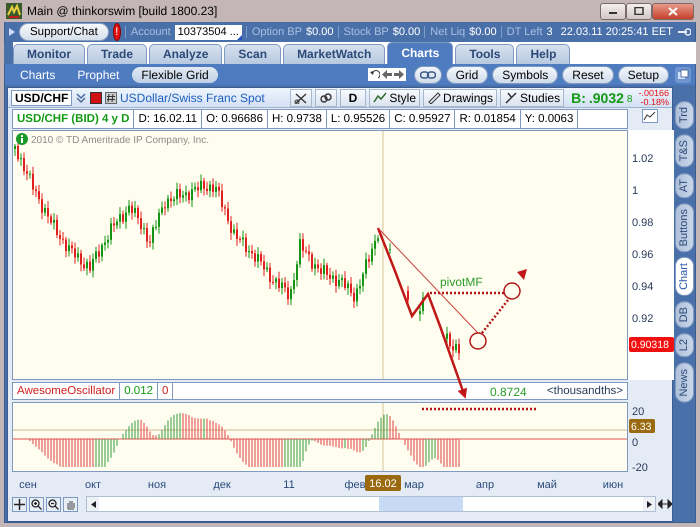 The width and height of the screenshot is (700, 527). What do you see at coordinates (651, 344) in the screenshot?
I see `price-badge: 0.90318` at bounding box center [651, 344].